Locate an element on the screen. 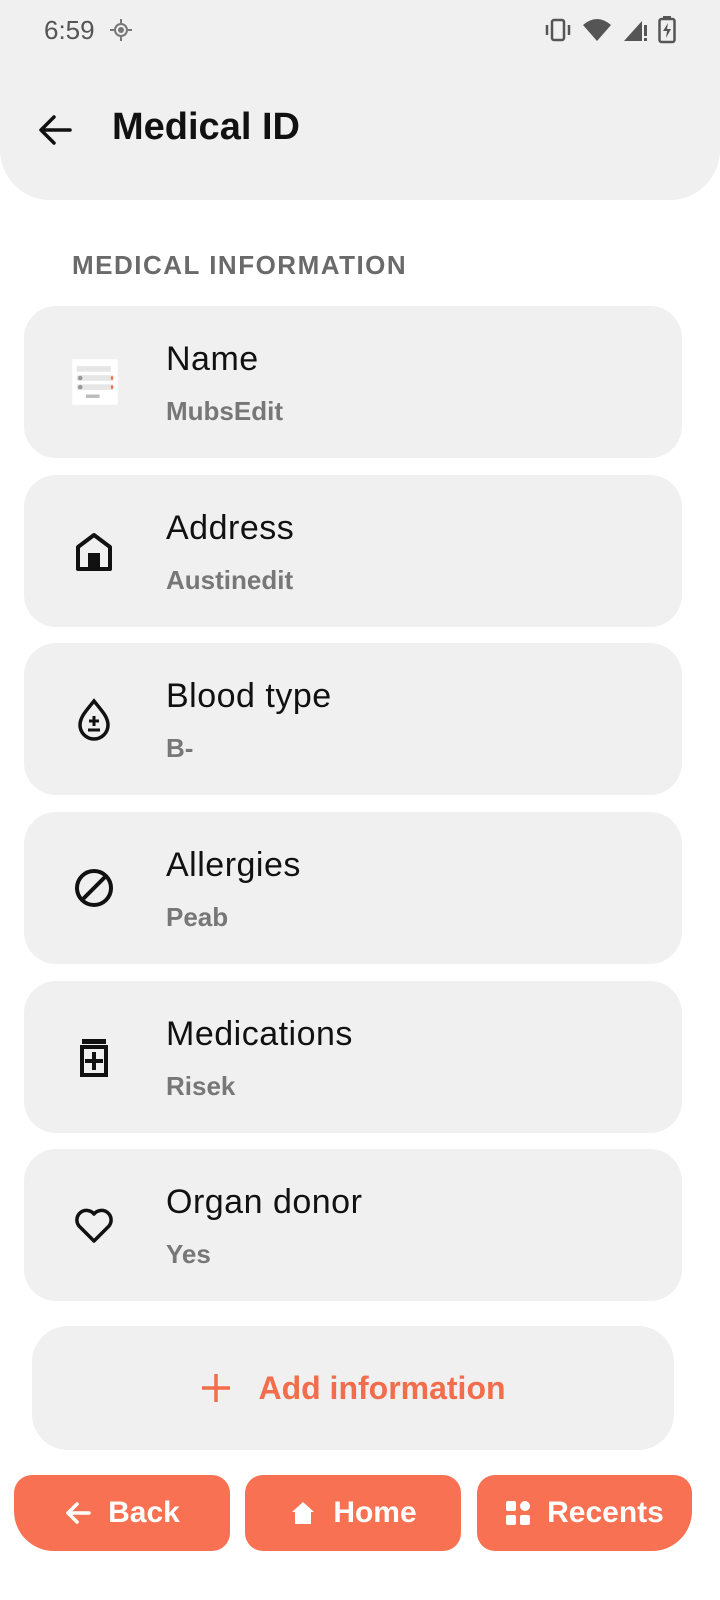 The image size is (720, 1600). battery-charging-icon is located at coordinates (667, 30).